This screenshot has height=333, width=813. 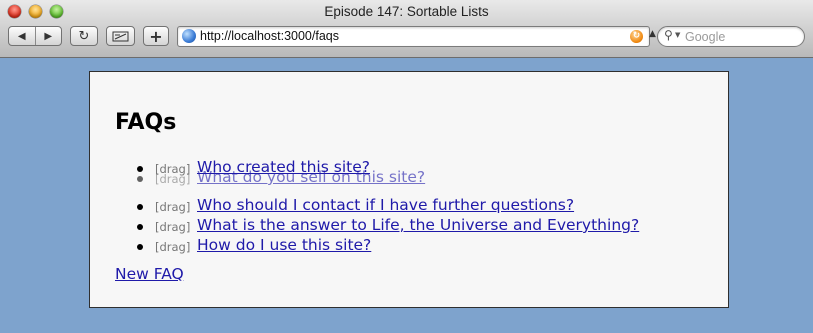 I want to click on forward-button: ▶, so click(x=48, y=36).